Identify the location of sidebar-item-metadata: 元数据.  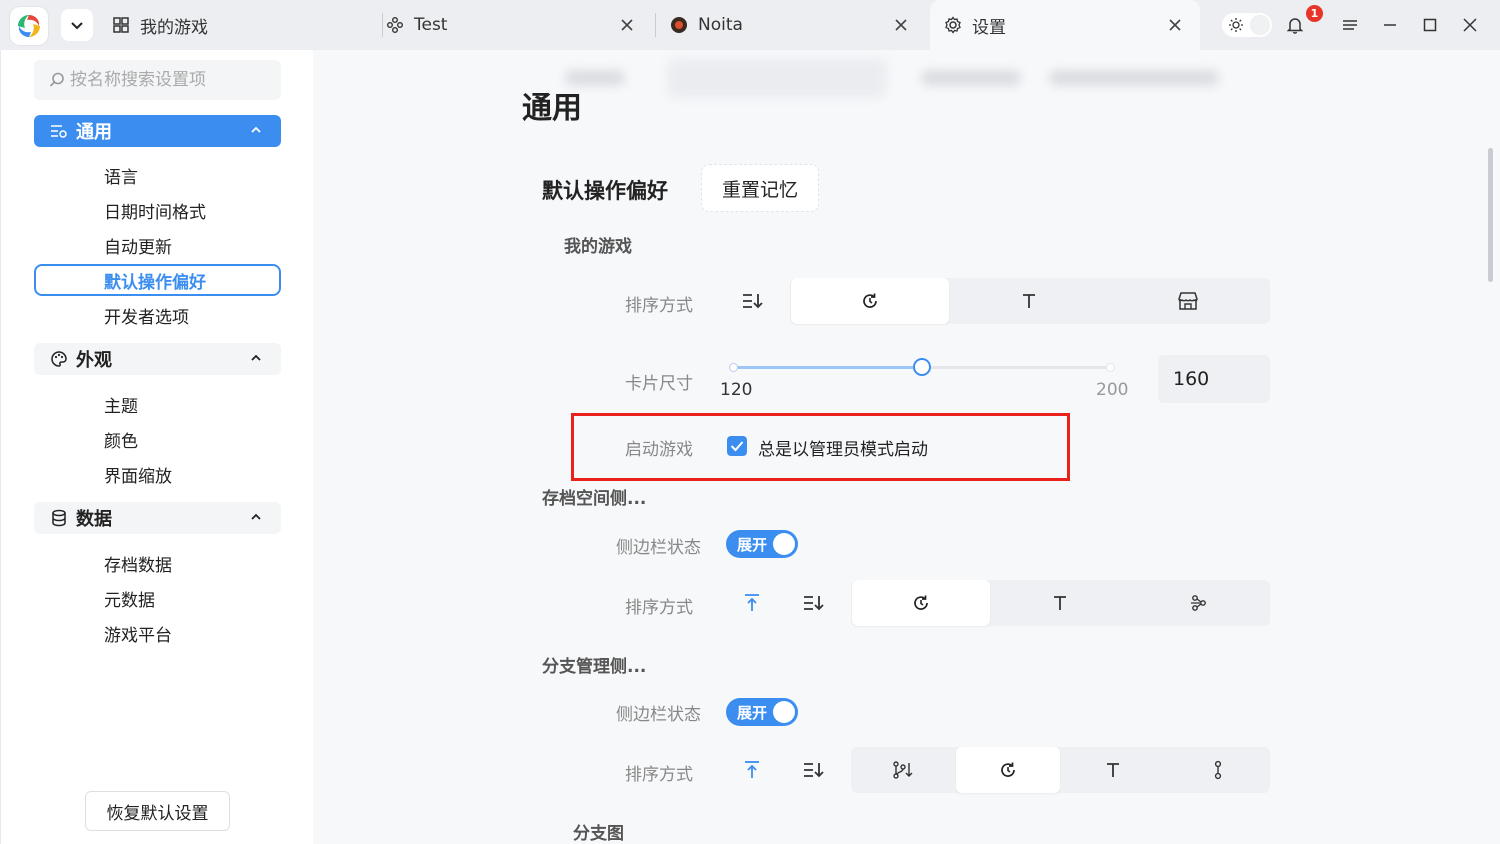
(157, 598).